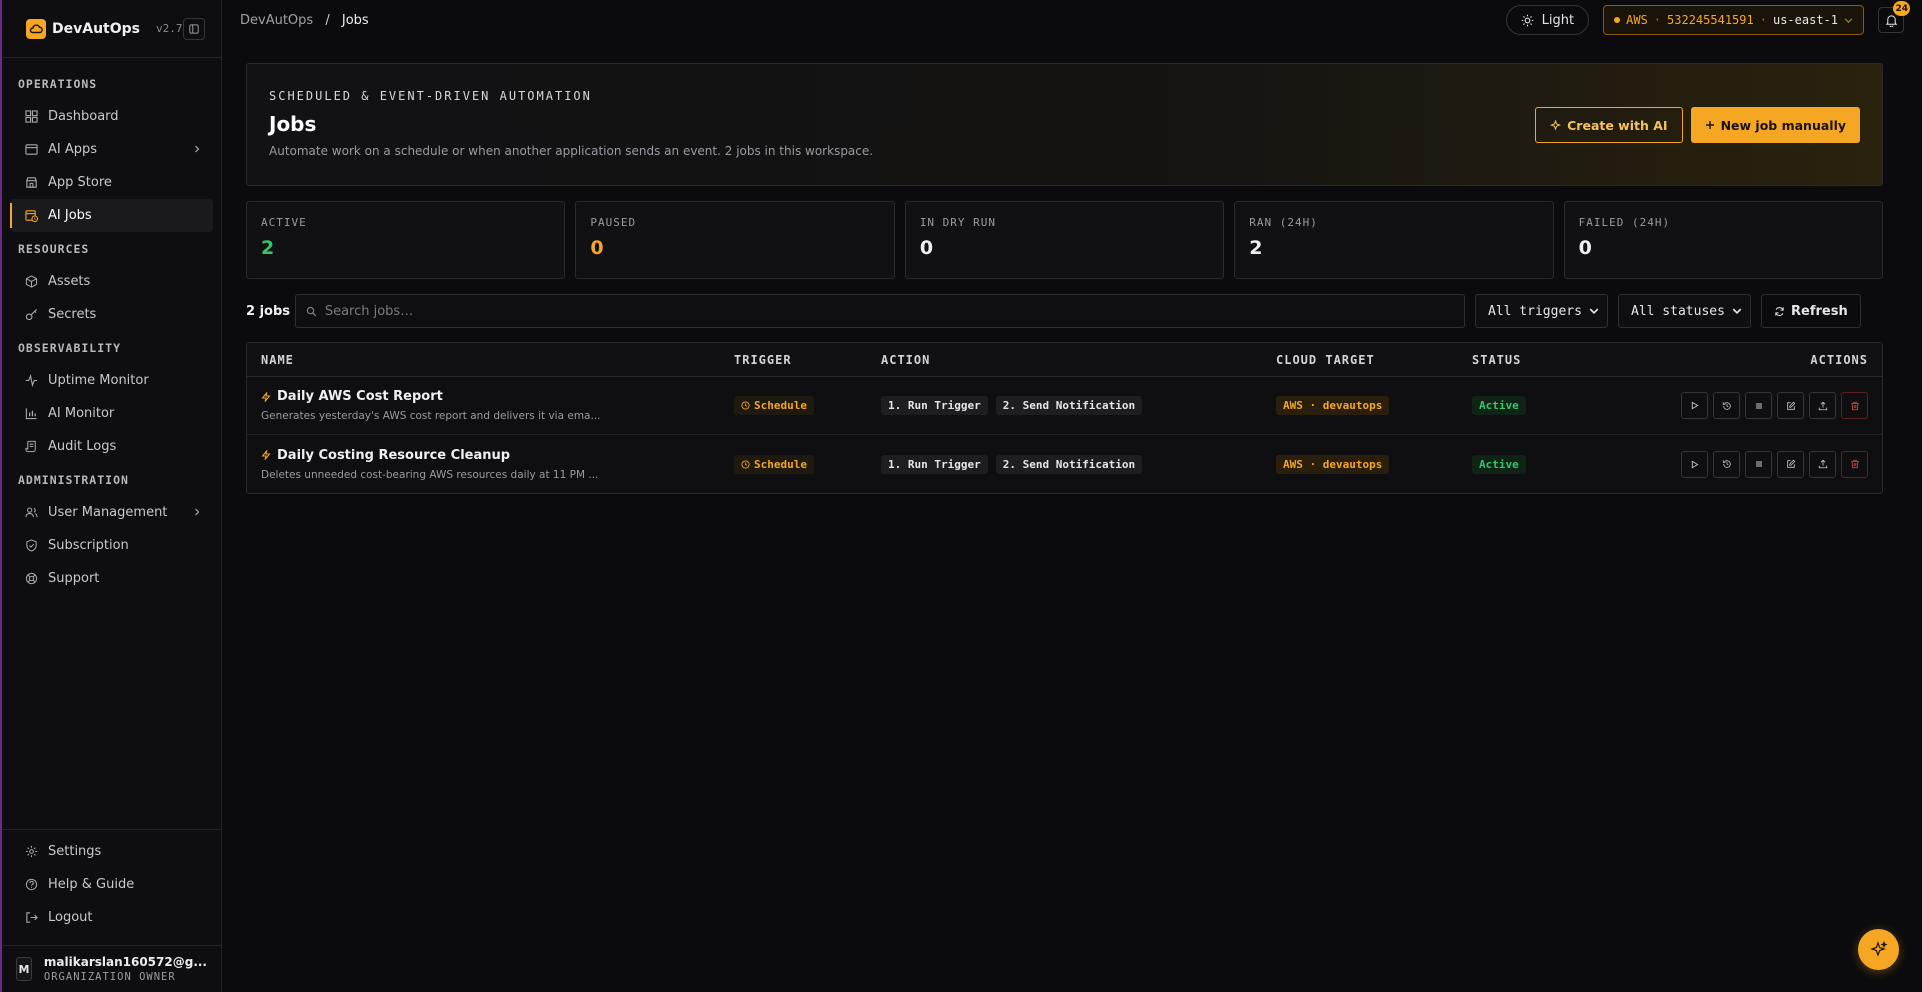  What do you see at coordinates (613, 222) in the screenshot?
I see `stat-label: PAUSED` at bounding box center [613, 222].